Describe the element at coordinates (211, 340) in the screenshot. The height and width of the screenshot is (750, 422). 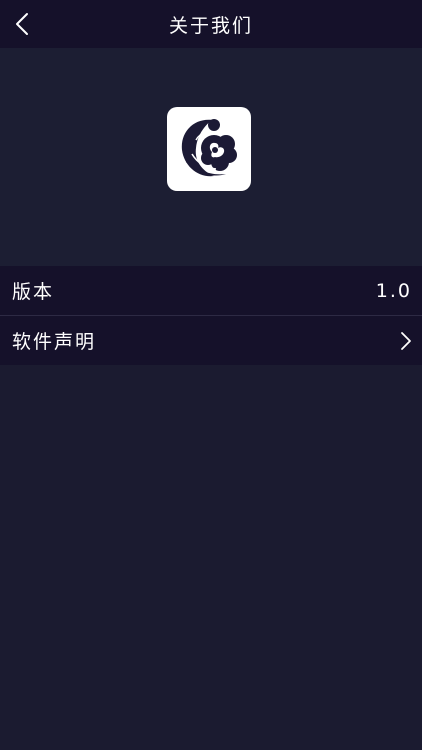
I see `software-statement-row: 软件声明` at that location.